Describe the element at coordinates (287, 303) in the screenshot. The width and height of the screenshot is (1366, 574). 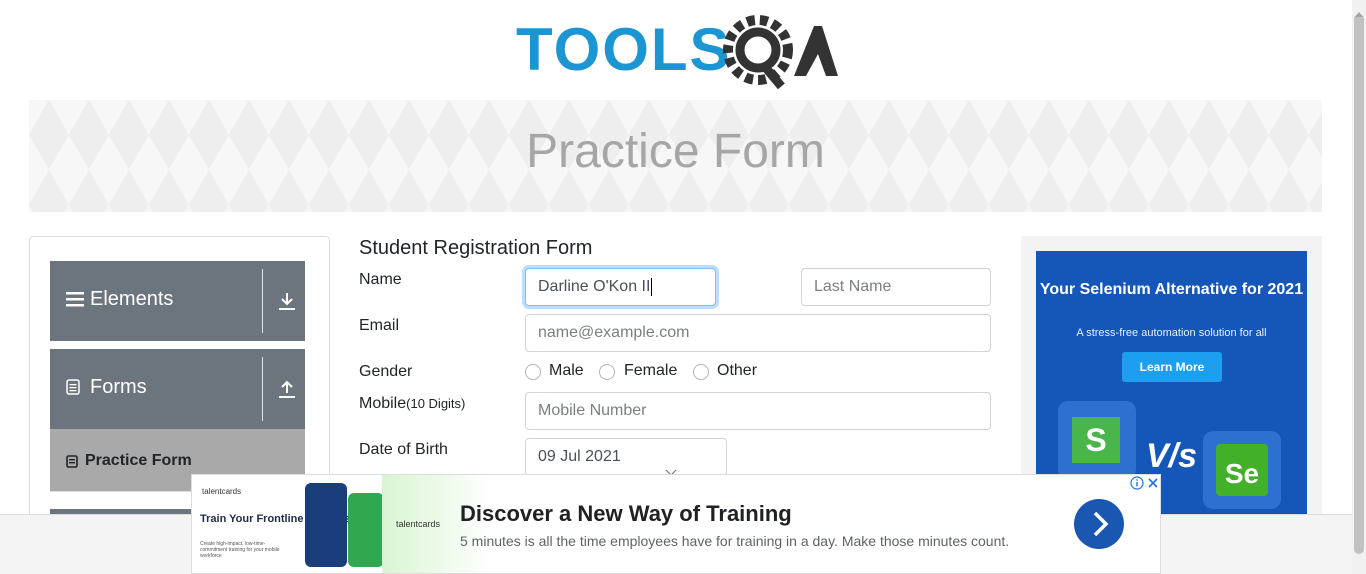
I see `download-icon` at that location.